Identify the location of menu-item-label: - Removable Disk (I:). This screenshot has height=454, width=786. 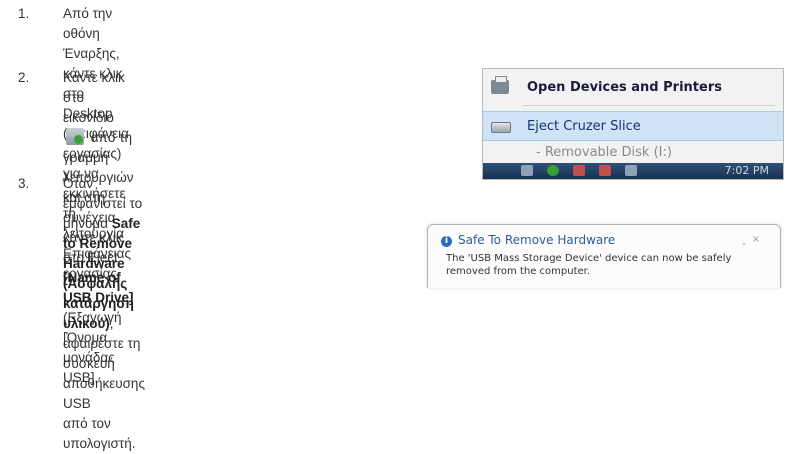
(604, 152).